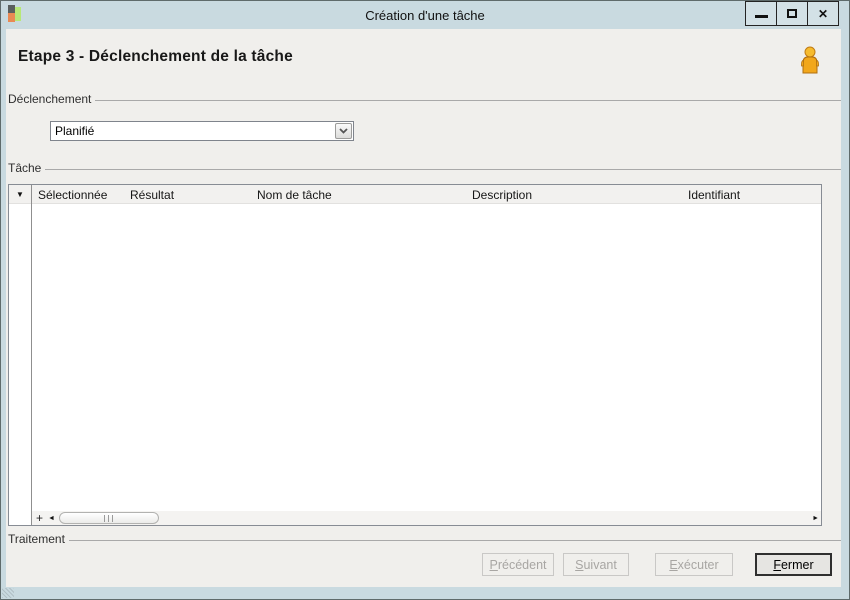 The width and height of the screenshot is (850, 600). Describe the element at coordinates (50, 99) in the screenshot. I see `trigger-group-label: Déclenchement` at that location.